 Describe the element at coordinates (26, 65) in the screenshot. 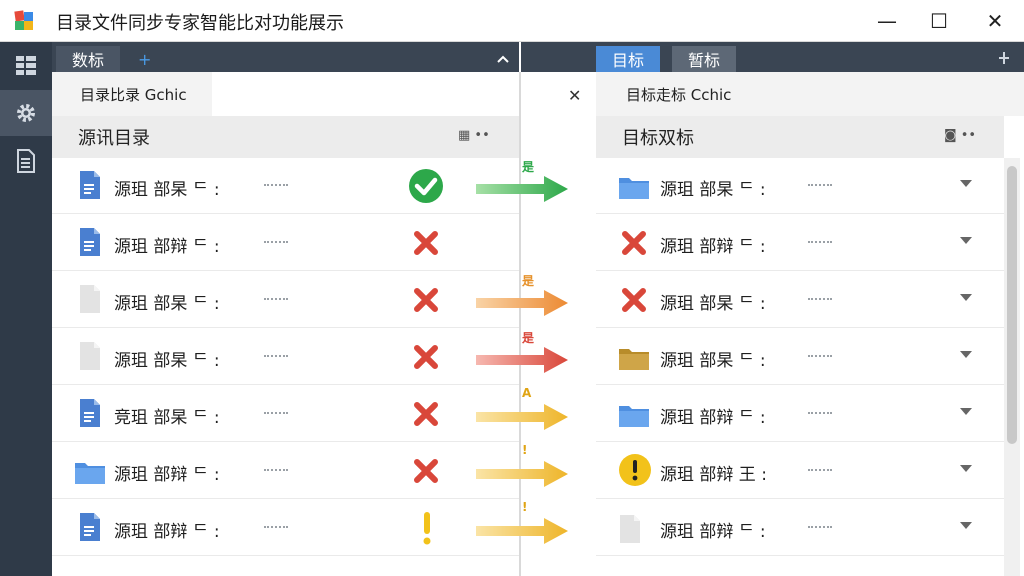

I see `sidebar-item-dashboard` at that location.